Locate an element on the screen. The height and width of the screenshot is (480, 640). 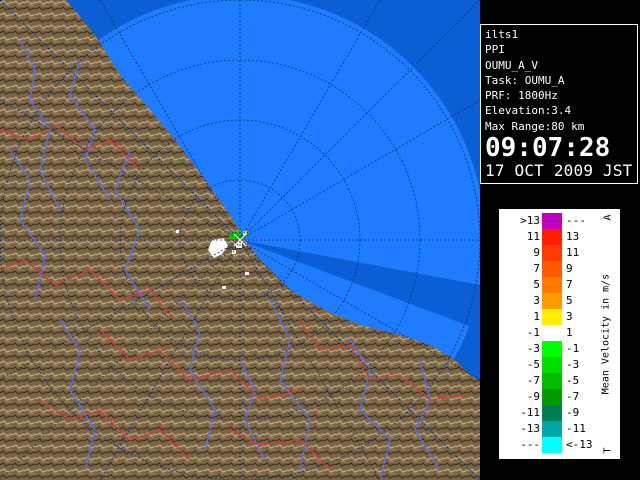
legend-high-value: 9 is located at coordinates (569, 268).